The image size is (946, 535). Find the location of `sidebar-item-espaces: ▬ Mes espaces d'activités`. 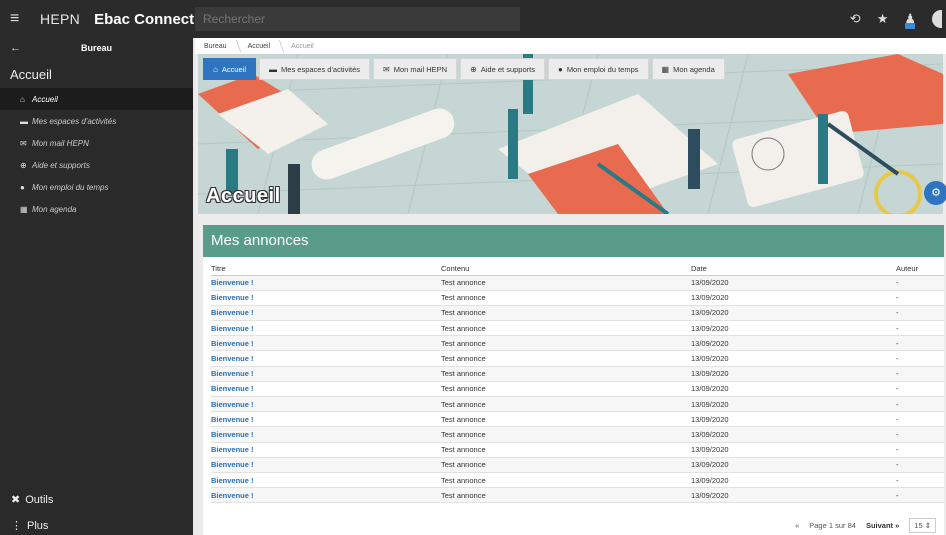

sidebar-item-espaces: ▬ Mes espaces d'activités is located at coordinates (96, 121).